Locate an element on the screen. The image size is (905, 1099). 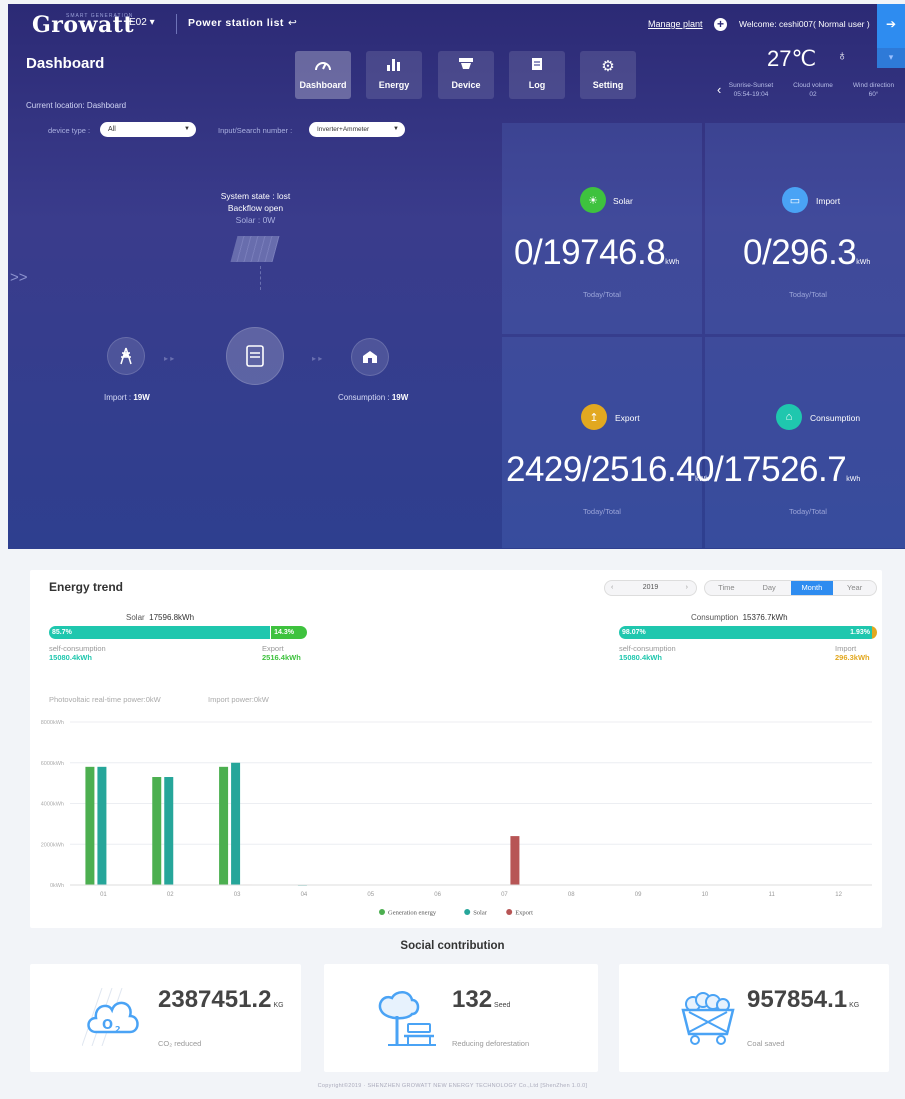
search-number-value: Inverter+Ammeter is located at coordinates (343, 129).